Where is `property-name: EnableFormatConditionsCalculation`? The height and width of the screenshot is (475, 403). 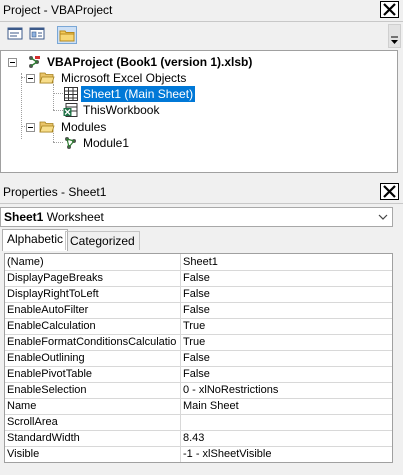
property-name: EnableFormatConditionsCalculation is located at coordinates (92, 342).